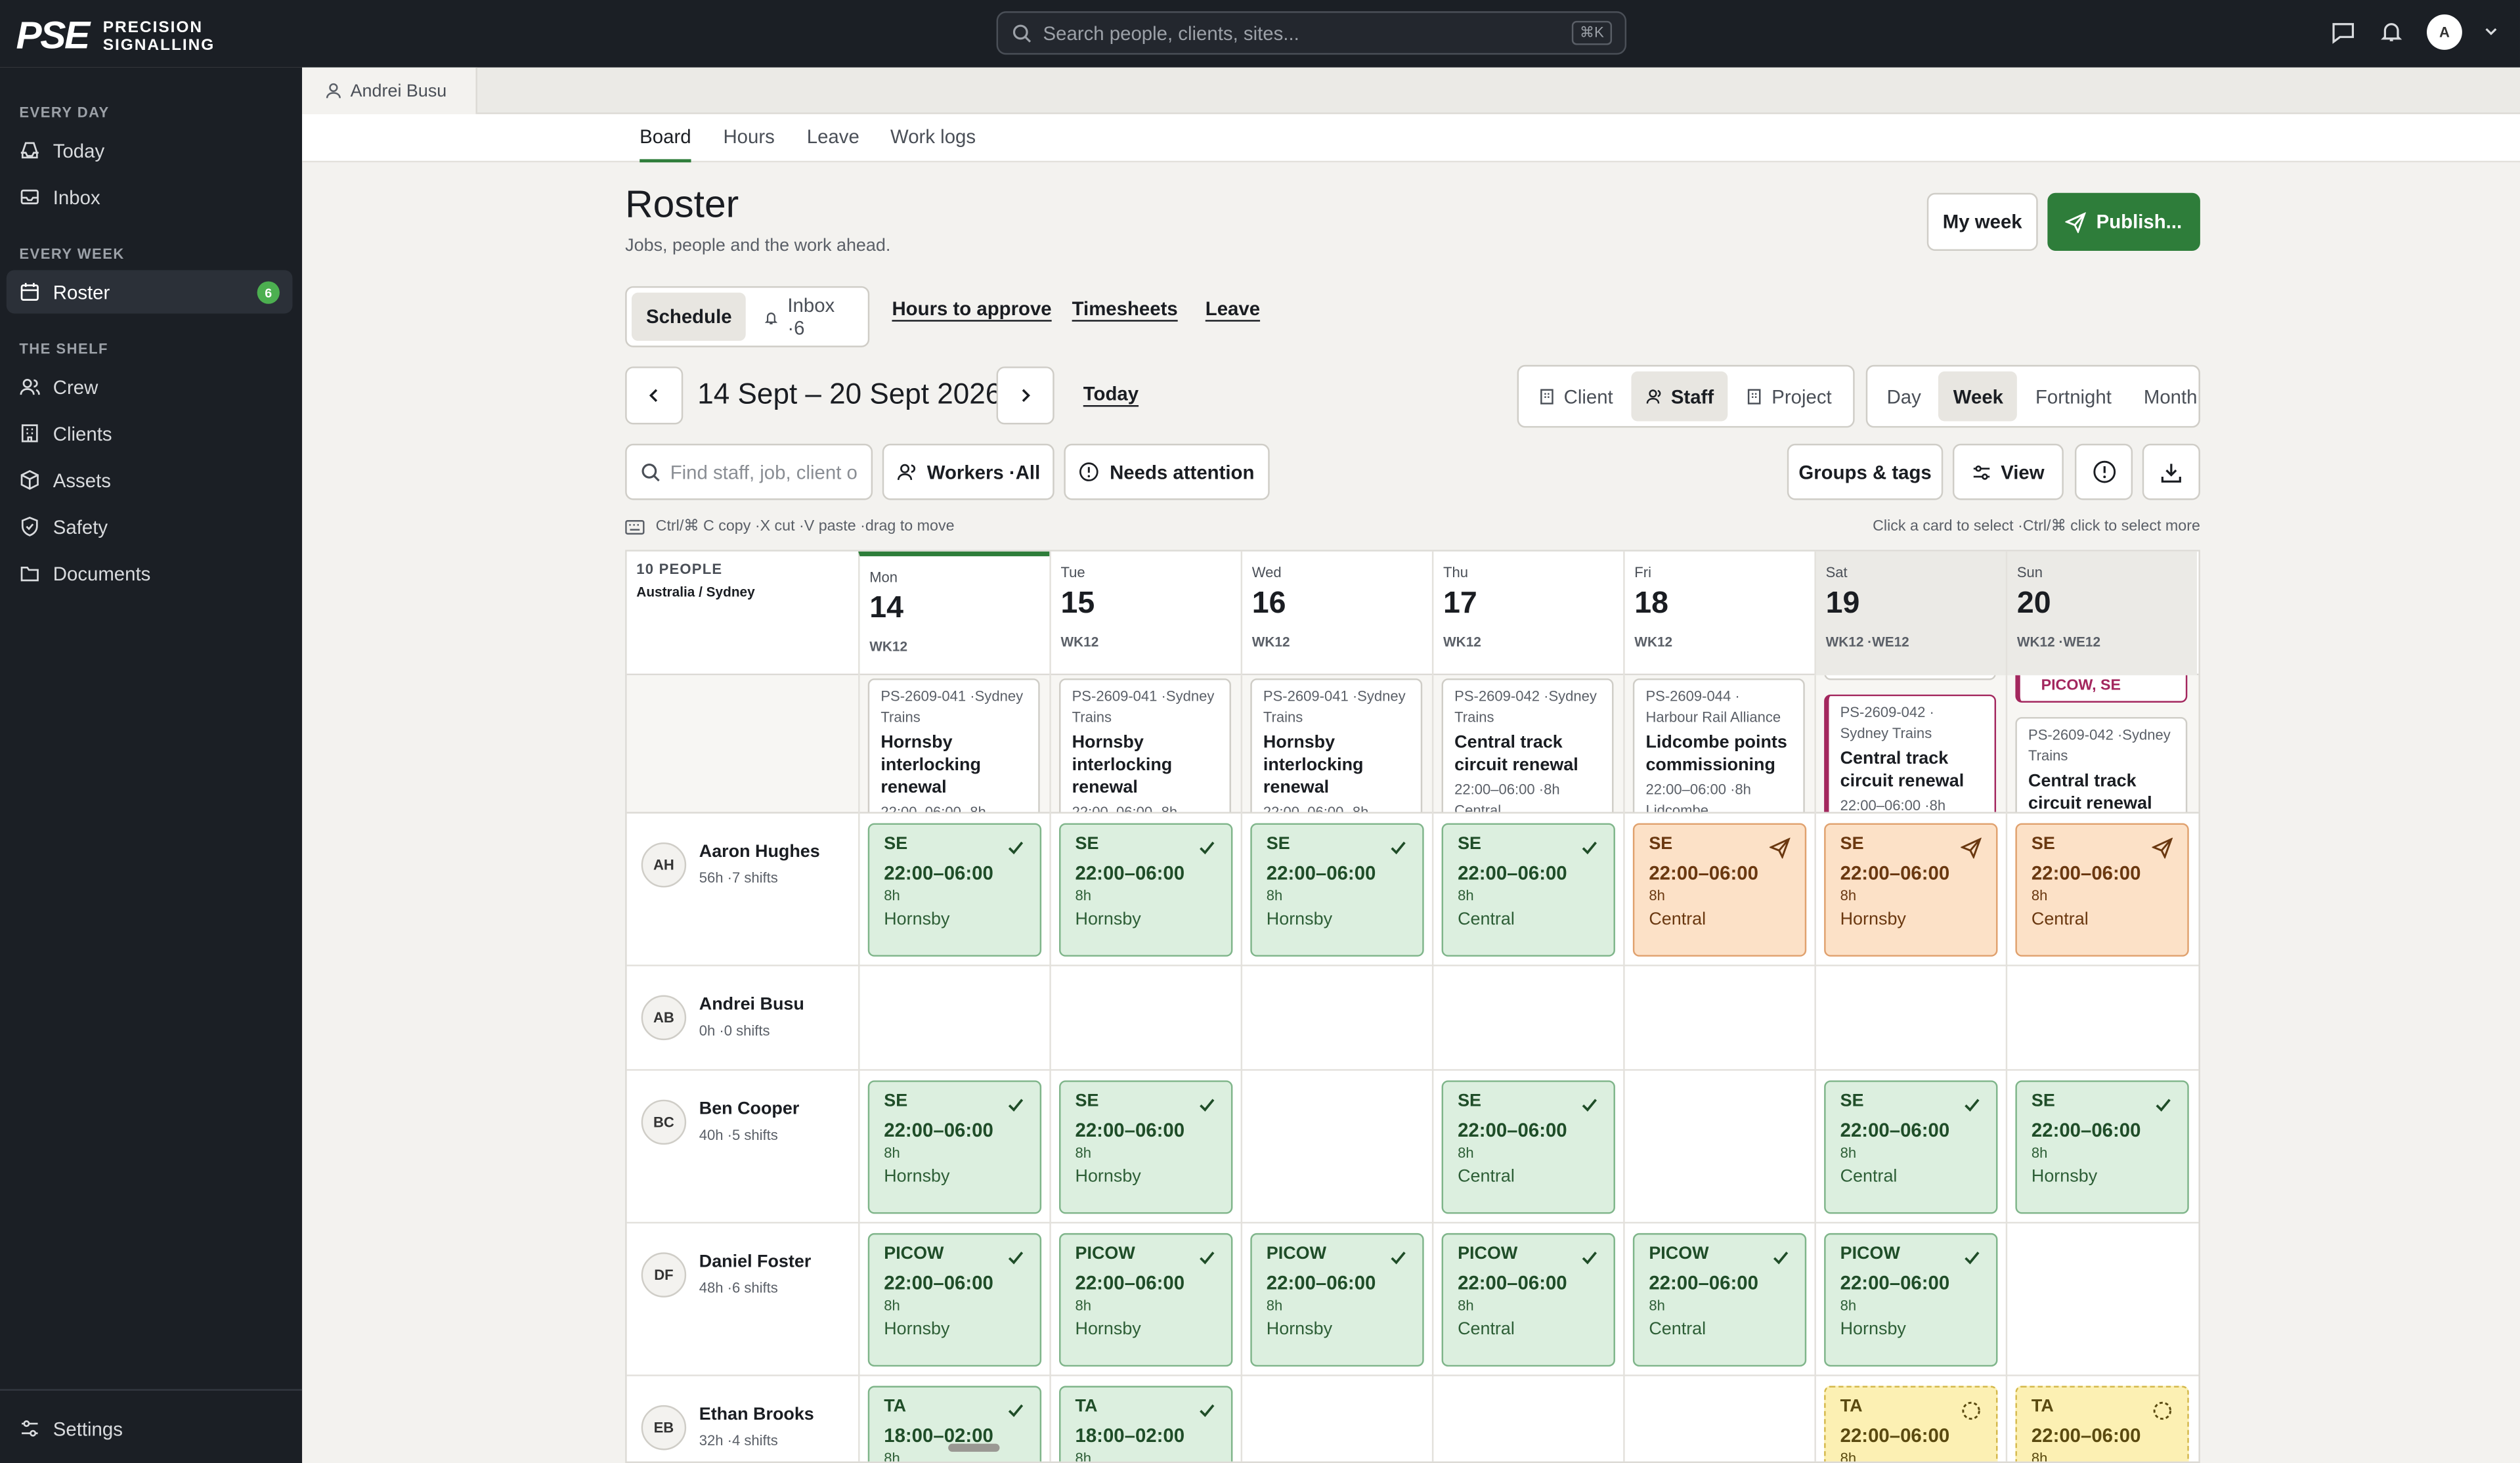 The width and height of the screenshot is (2520, 1463). Describe the element at coordinates (665, 144) in the screenshot. I see `tab-board: Board` at that location.